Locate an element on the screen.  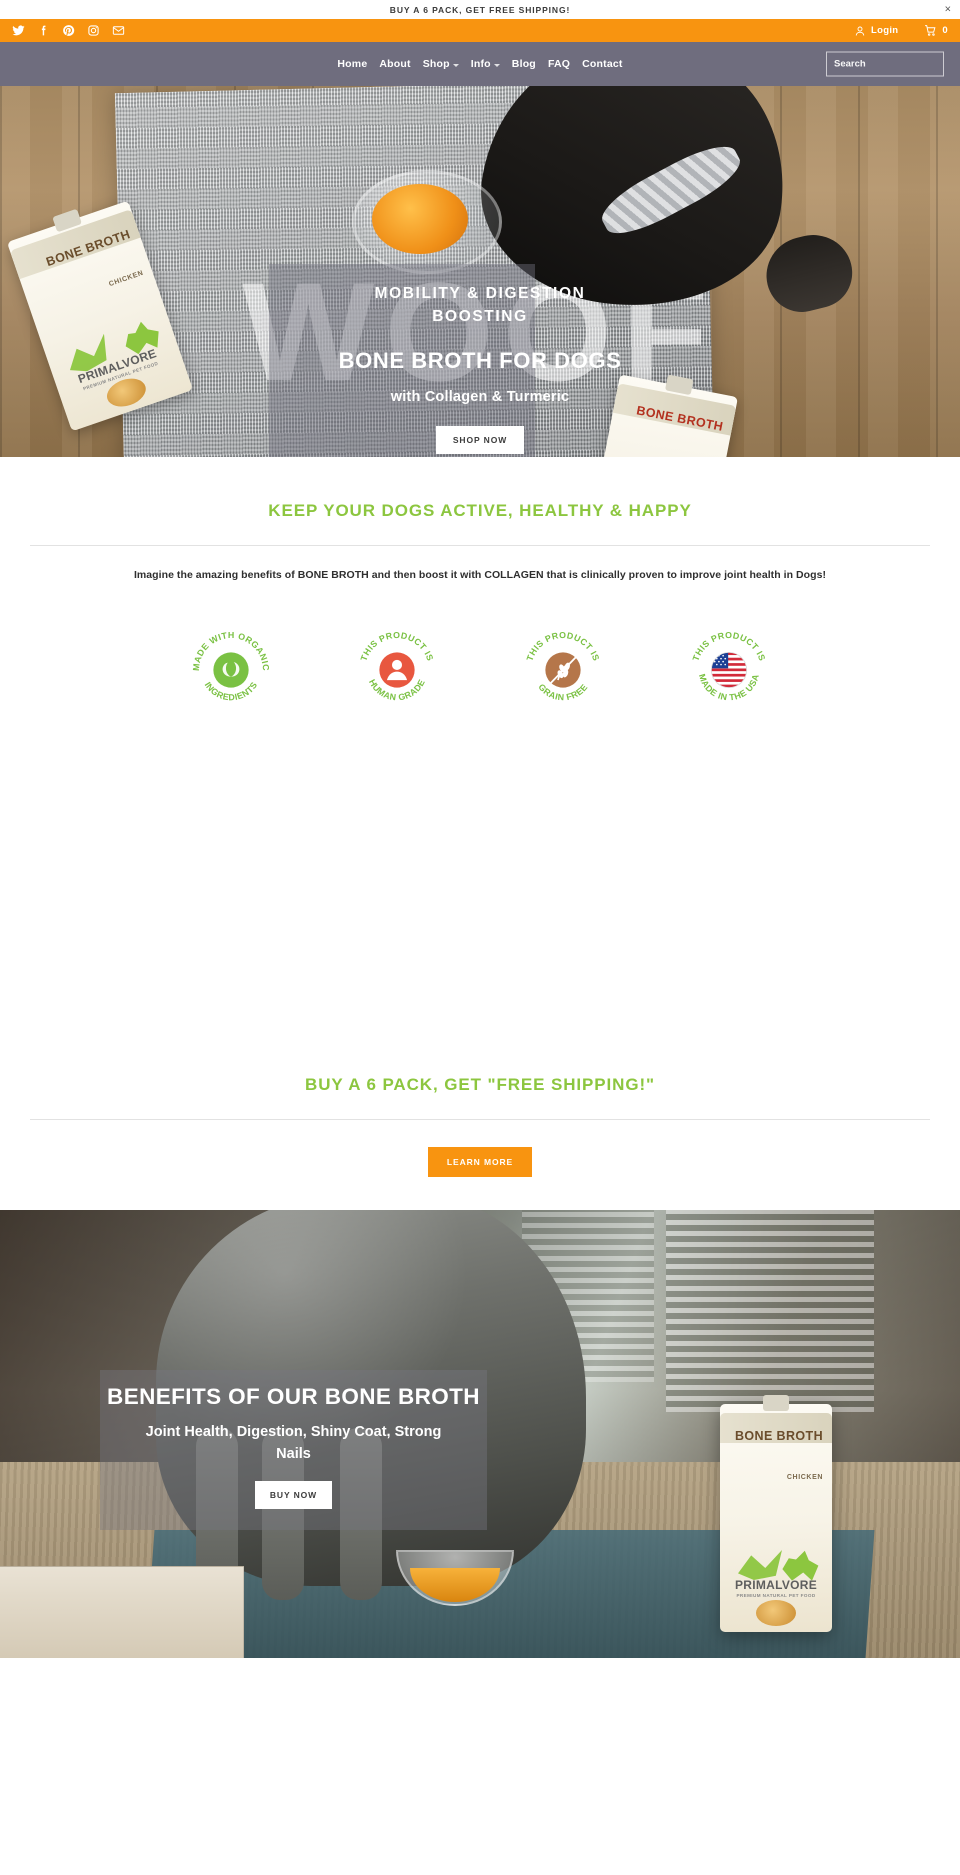
made-in-usa-badge: THIS PRODUCT IS MADE IN THE USA is located at coordinates (729, 670).